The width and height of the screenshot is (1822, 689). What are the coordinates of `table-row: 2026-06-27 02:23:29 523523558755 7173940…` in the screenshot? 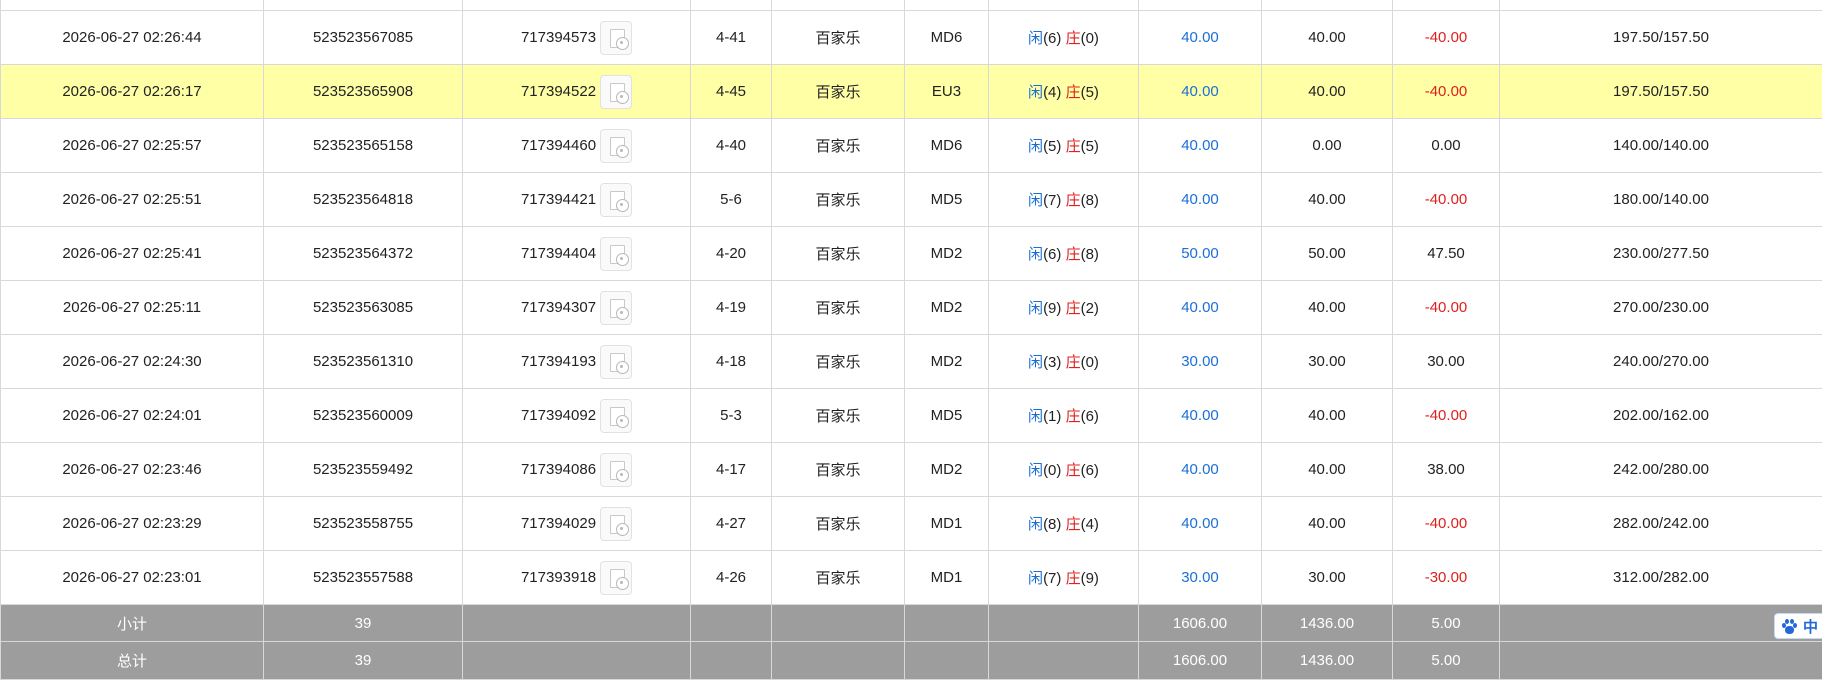 It's located at (911, 523).